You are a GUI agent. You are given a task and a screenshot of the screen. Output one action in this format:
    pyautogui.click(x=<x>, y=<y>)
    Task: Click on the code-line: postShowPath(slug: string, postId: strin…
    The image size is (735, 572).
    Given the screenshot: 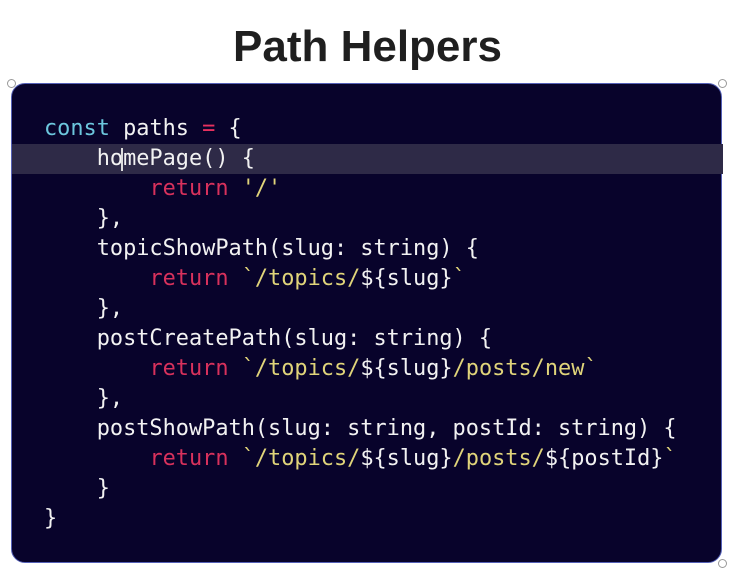 What is the action you would take?
    pyautogui.click(x=383, y=429)
    